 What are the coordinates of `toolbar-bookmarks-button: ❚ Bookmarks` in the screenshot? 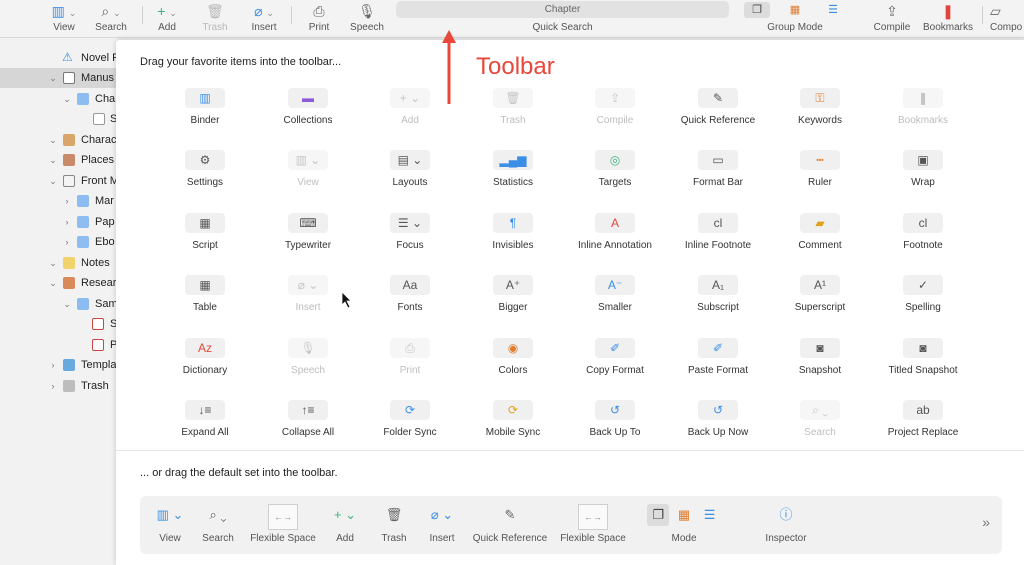 It's located at (948, 19).